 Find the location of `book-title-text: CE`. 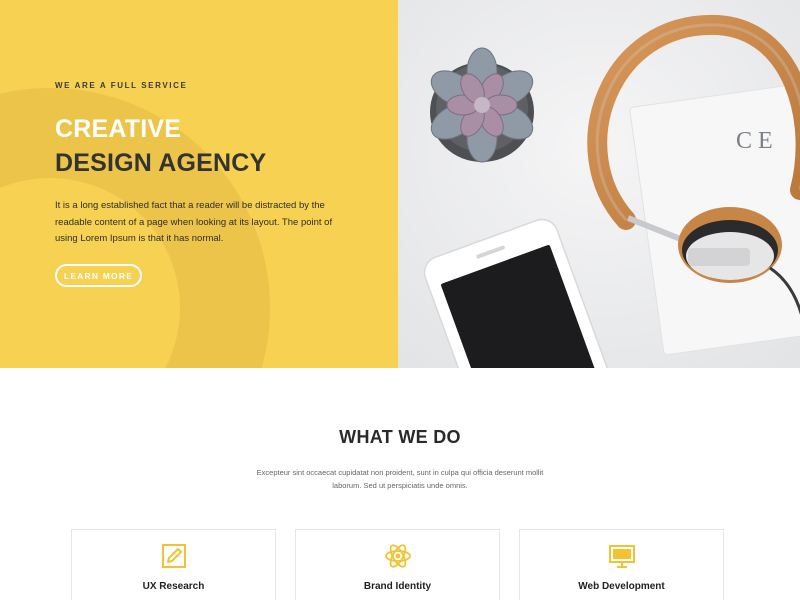

book-title-text: CE is located at coordinates (757, 141).